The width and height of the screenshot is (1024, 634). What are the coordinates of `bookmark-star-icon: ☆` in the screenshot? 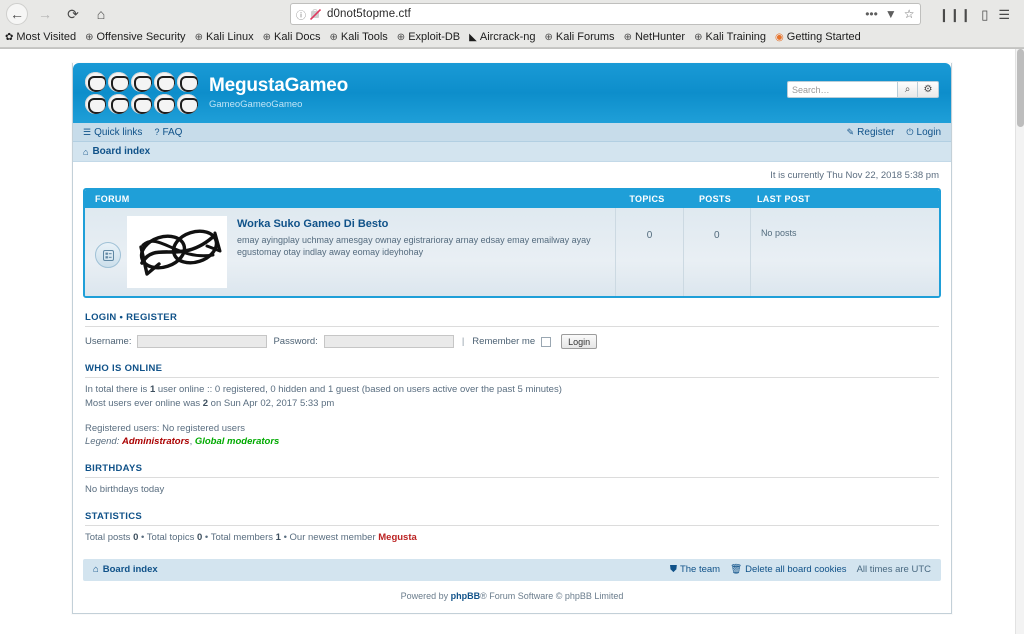 It's located at (909, 14).